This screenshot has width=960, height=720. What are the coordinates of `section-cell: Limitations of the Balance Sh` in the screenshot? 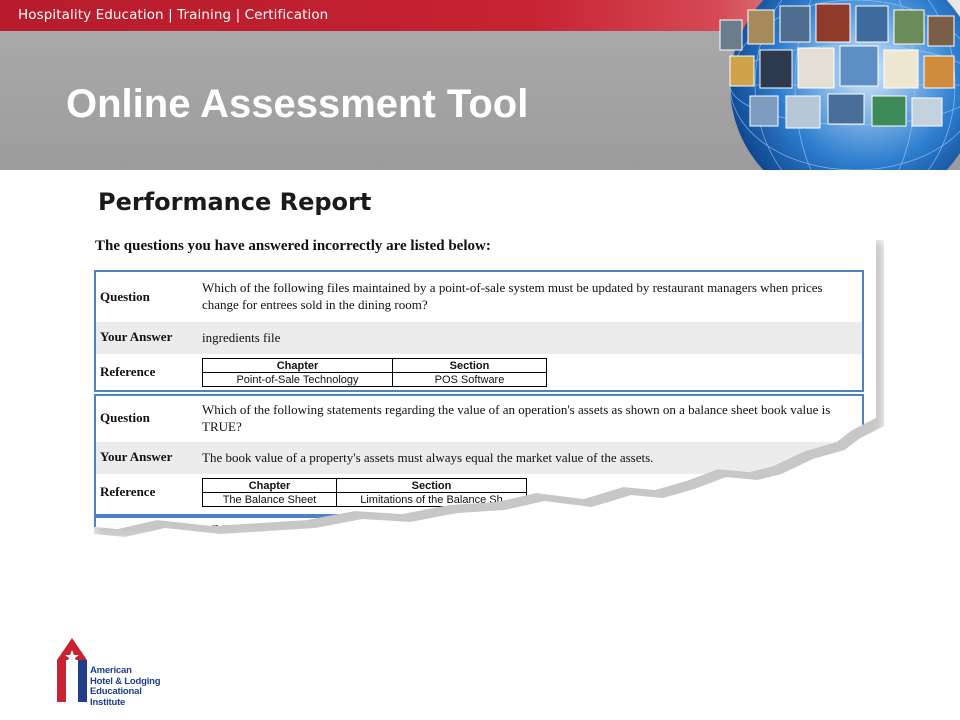 It's located at (431, 499).